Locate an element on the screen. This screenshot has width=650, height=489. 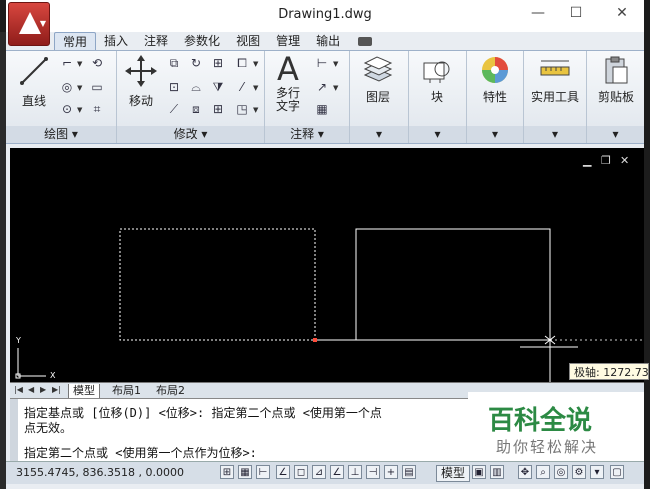
dimension-icon: ⊢ is located at coordinates (322, 63).